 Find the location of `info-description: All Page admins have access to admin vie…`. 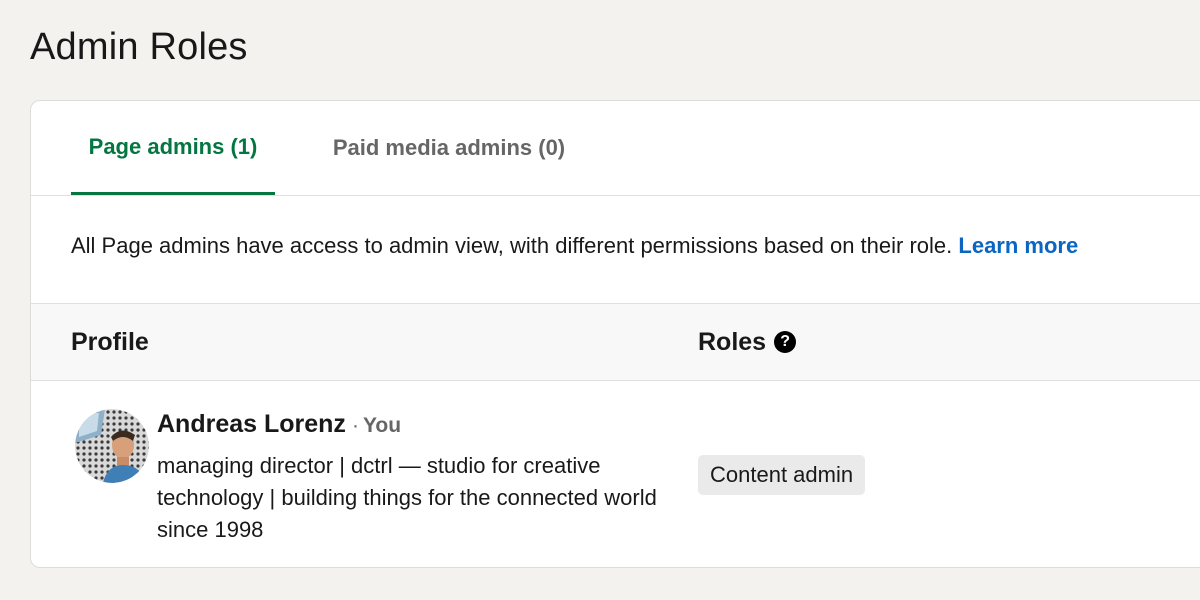

info-description: All Page admins have access to admin vie… is located at coordinates (515, 245).